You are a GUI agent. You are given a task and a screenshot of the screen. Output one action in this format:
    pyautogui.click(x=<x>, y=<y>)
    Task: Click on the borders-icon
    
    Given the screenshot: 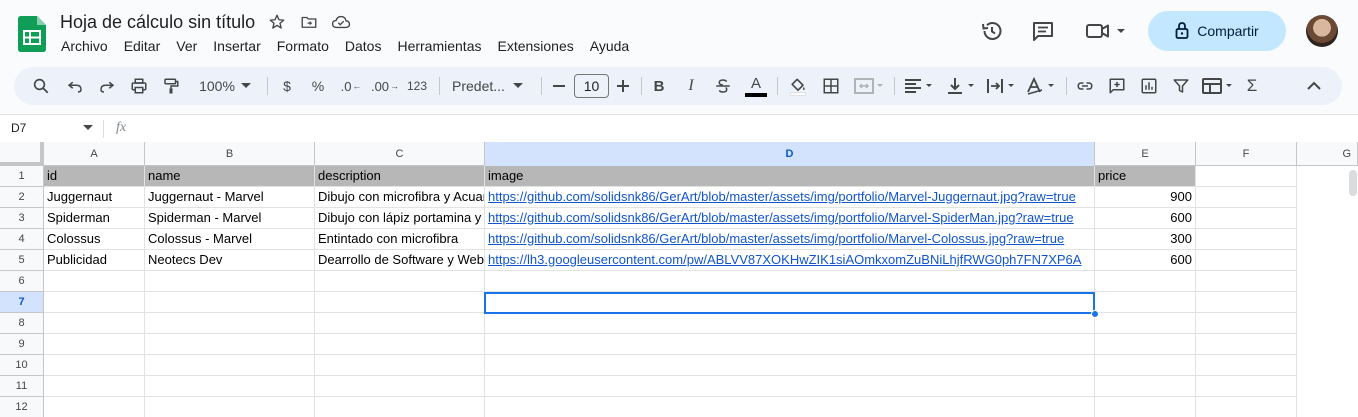 What is the action you would take?
    pyautogui.click(x=831, y=86)
    